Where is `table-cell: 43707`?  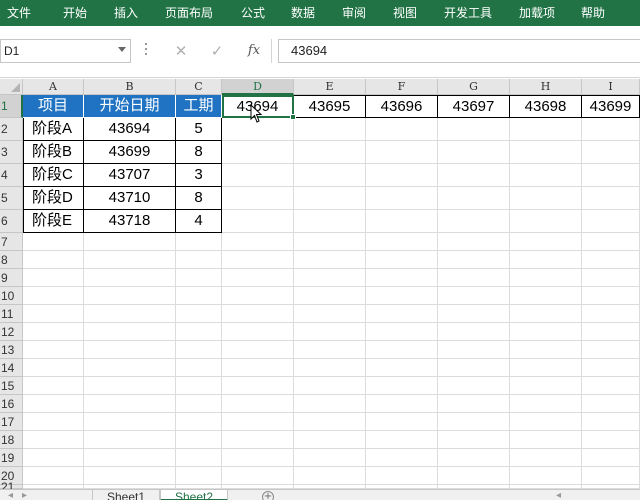
table-cell: 43707 is located at coordinates (130, 175).